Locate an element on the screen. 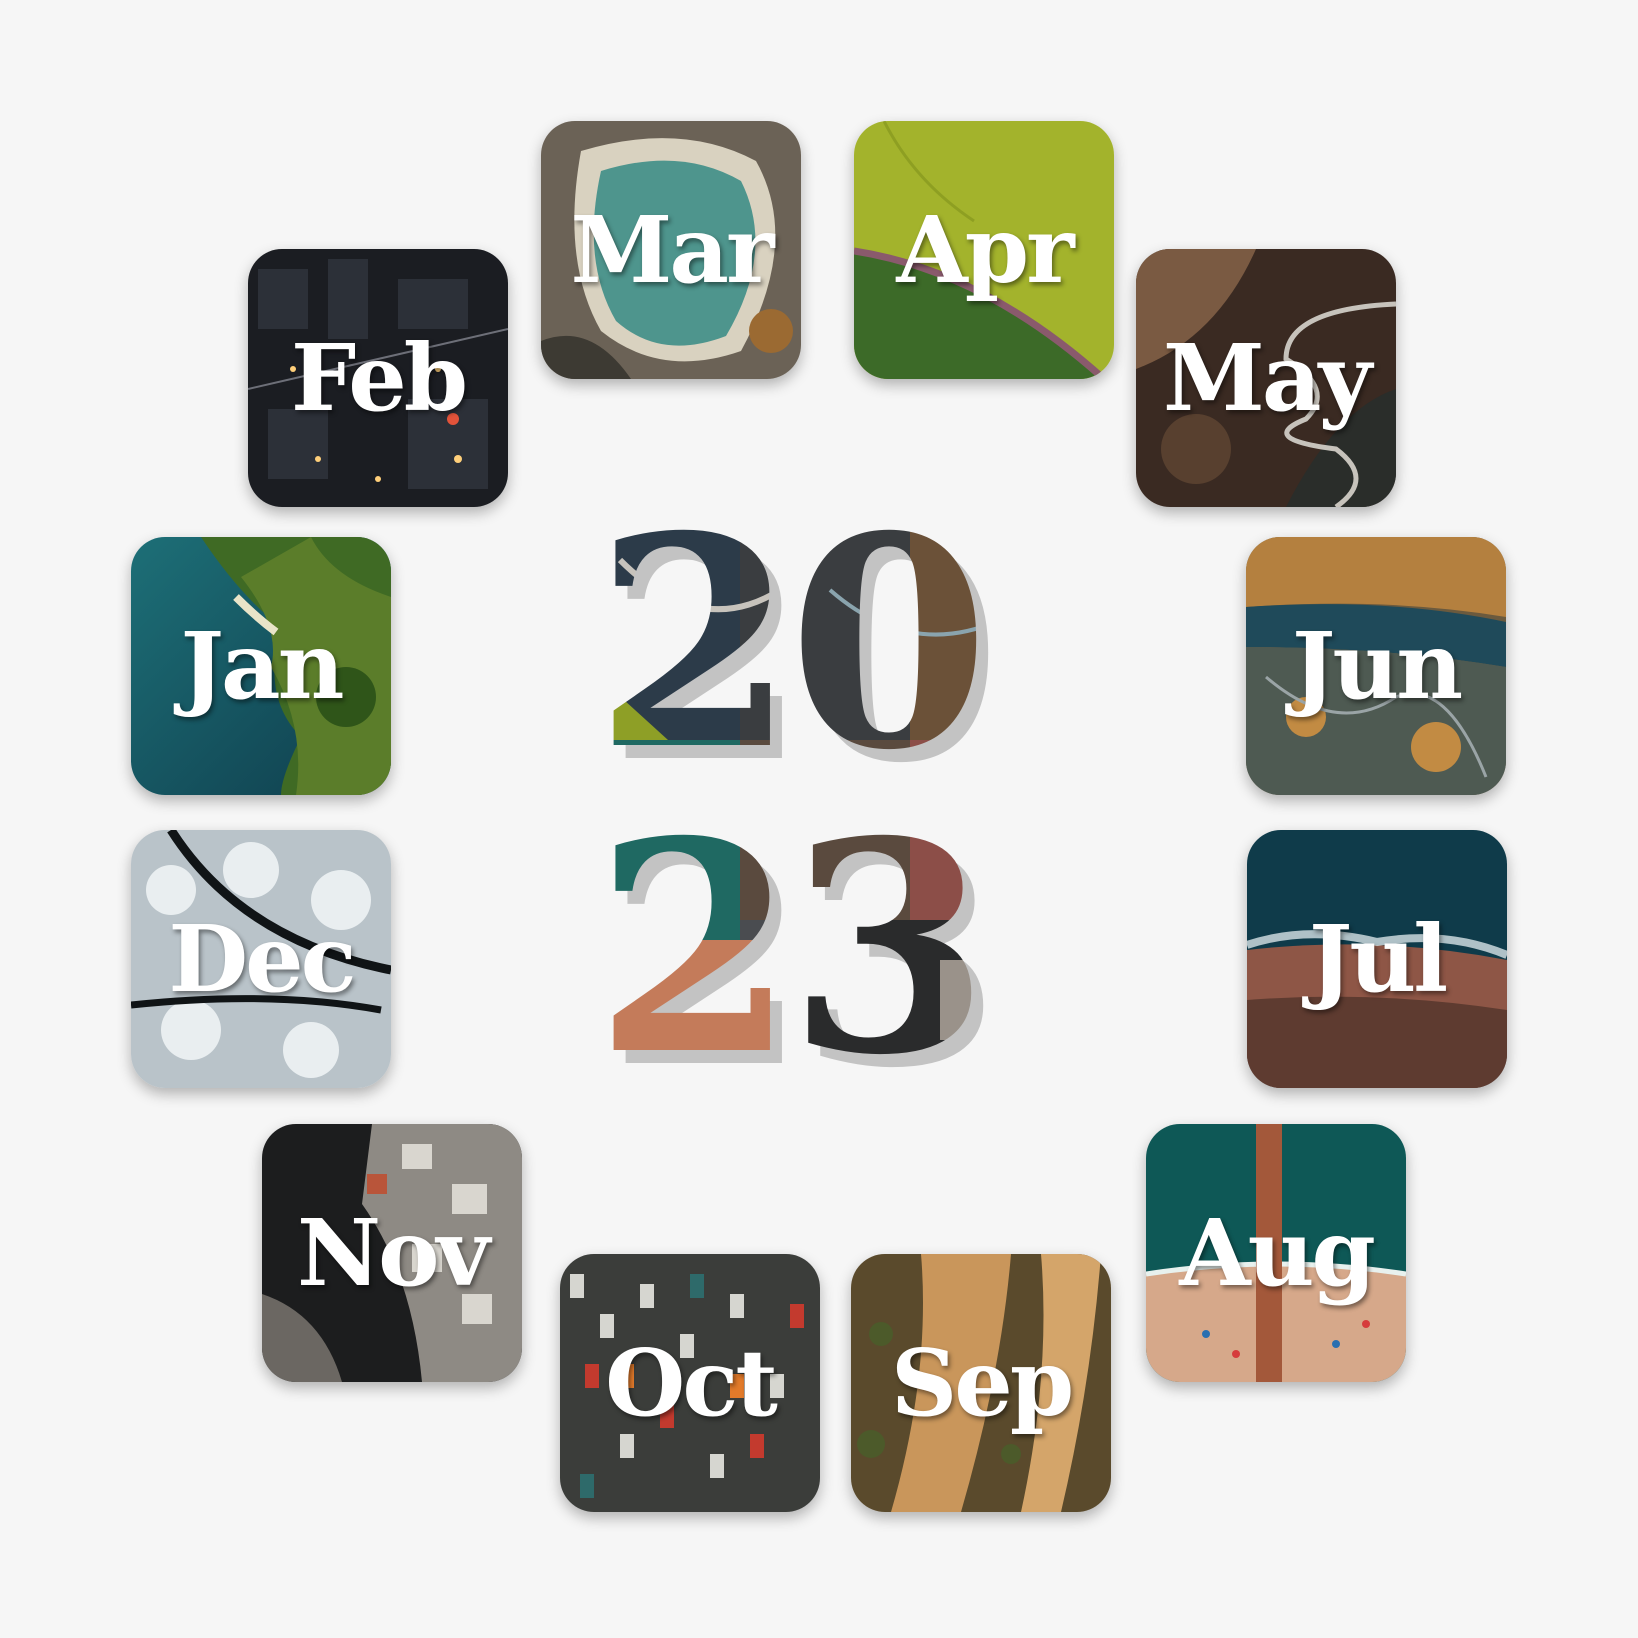 The width and height of the screenshot is (1638, 1638). year-graphic: 20 20 23 23 is located at coordinates (798, 803).